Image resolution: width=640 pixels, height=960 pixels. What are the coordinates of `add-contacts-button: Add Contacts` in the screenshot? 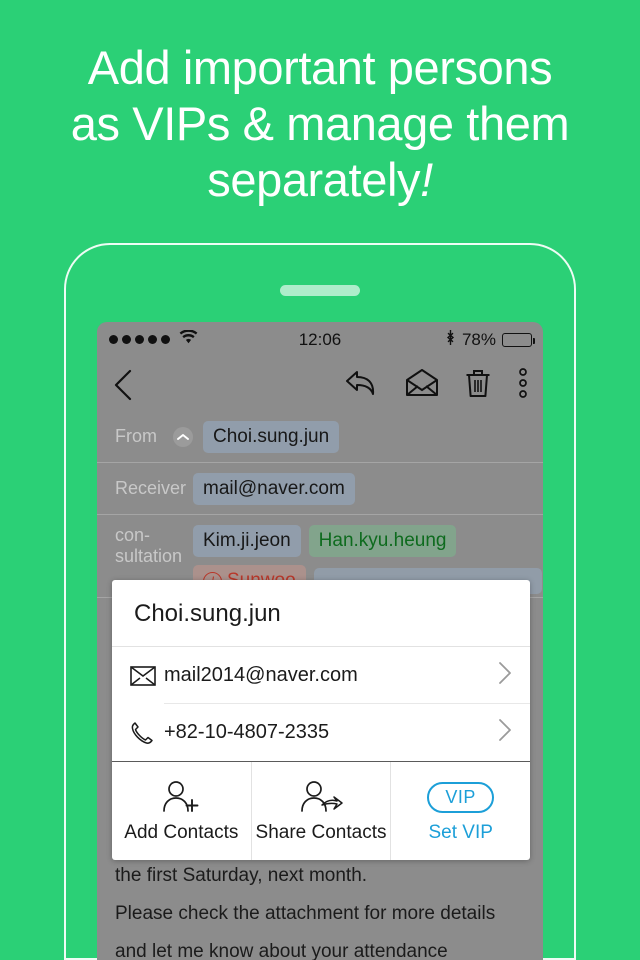 It's located at (181, 811).